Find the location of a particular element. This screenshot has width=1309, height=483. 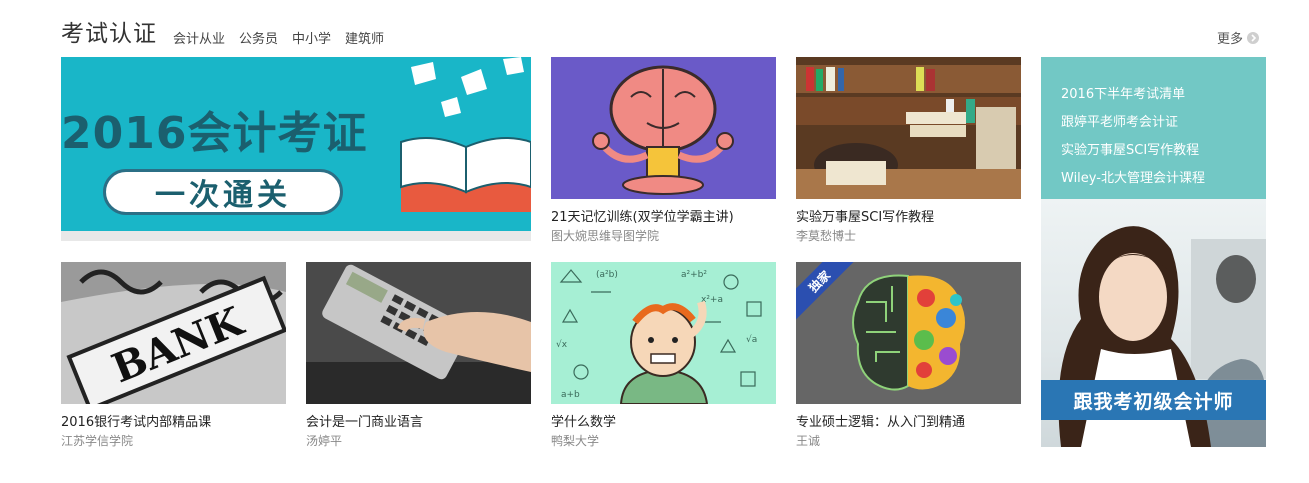

brain-icon is located at coordinates (663, 130).